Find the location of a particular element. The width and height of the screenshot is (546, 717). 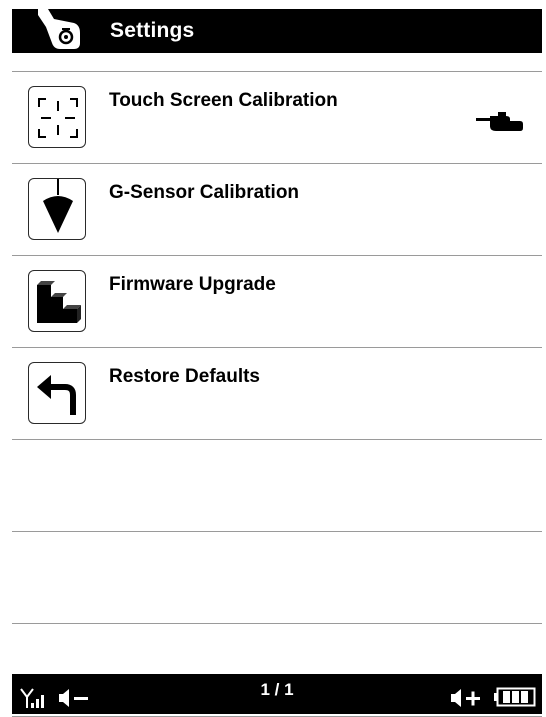

title-bar: Settings is located at coordinates (277, 31).